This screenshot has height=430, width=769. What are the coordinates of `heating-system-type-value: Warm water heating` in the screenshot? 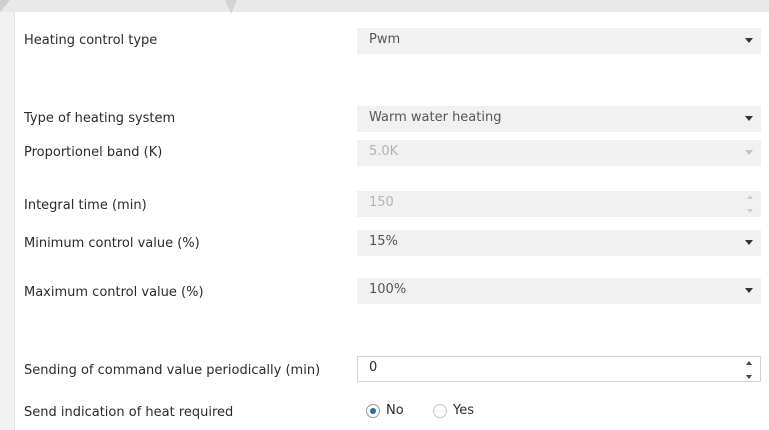 It's located at (435, 117).